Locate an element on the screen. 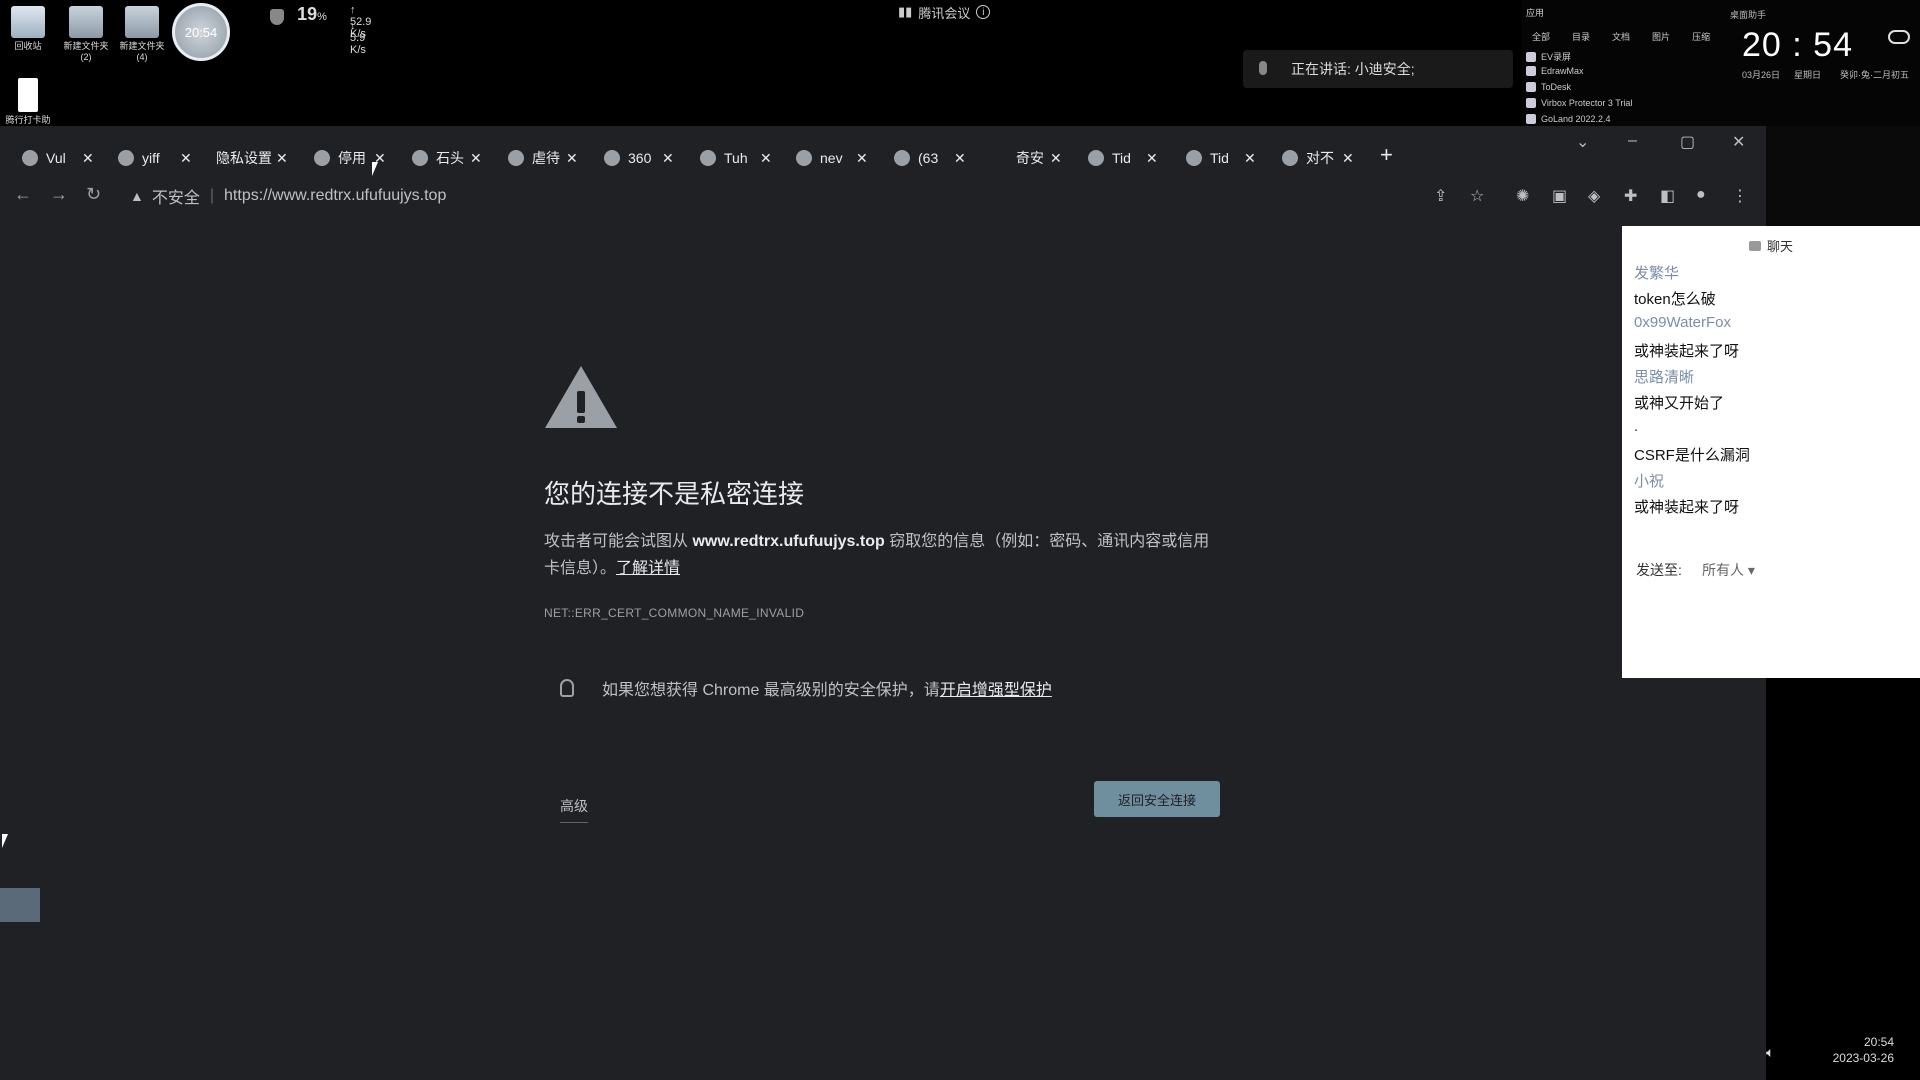 The width and height of the screenshot is (1920, 1080). tab: 隐私设置 is located at coordinates (244, 158).